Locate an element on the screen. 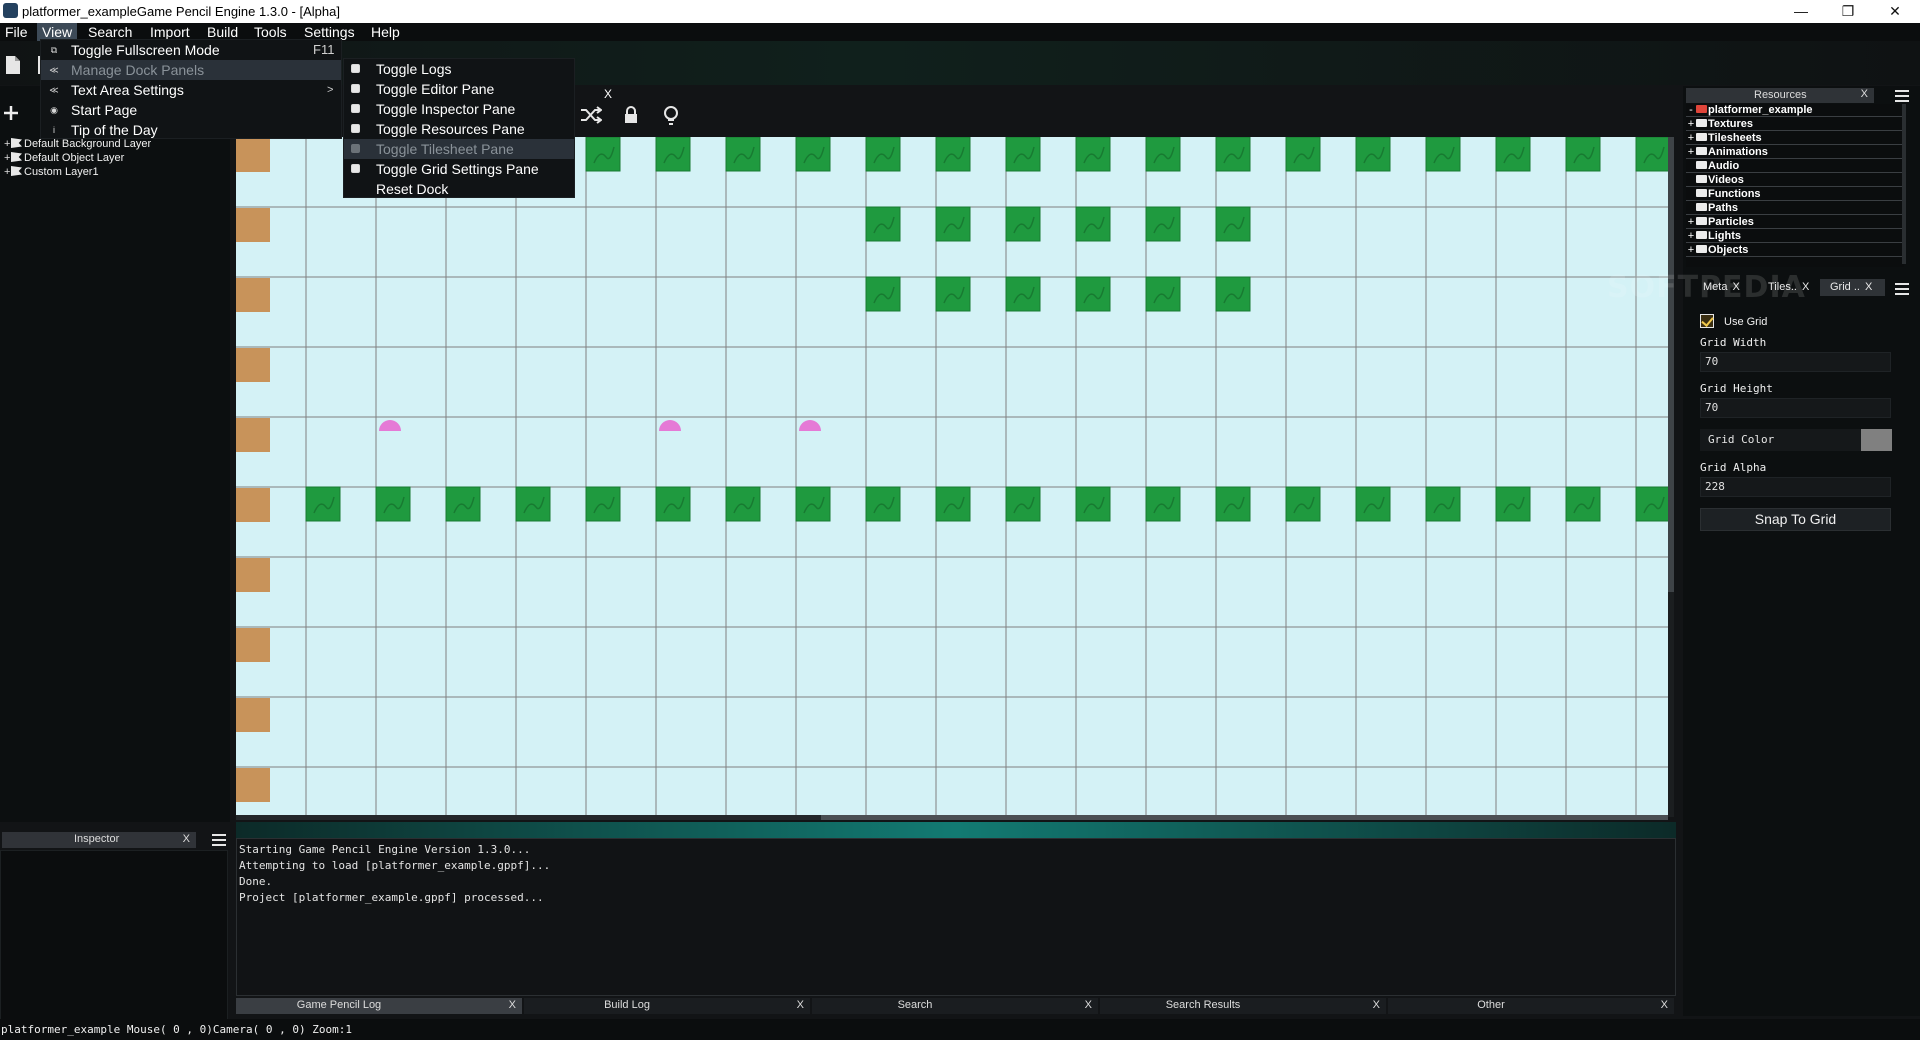  fullscreen-icon: ⧉ is located at coordinates (54, 50).